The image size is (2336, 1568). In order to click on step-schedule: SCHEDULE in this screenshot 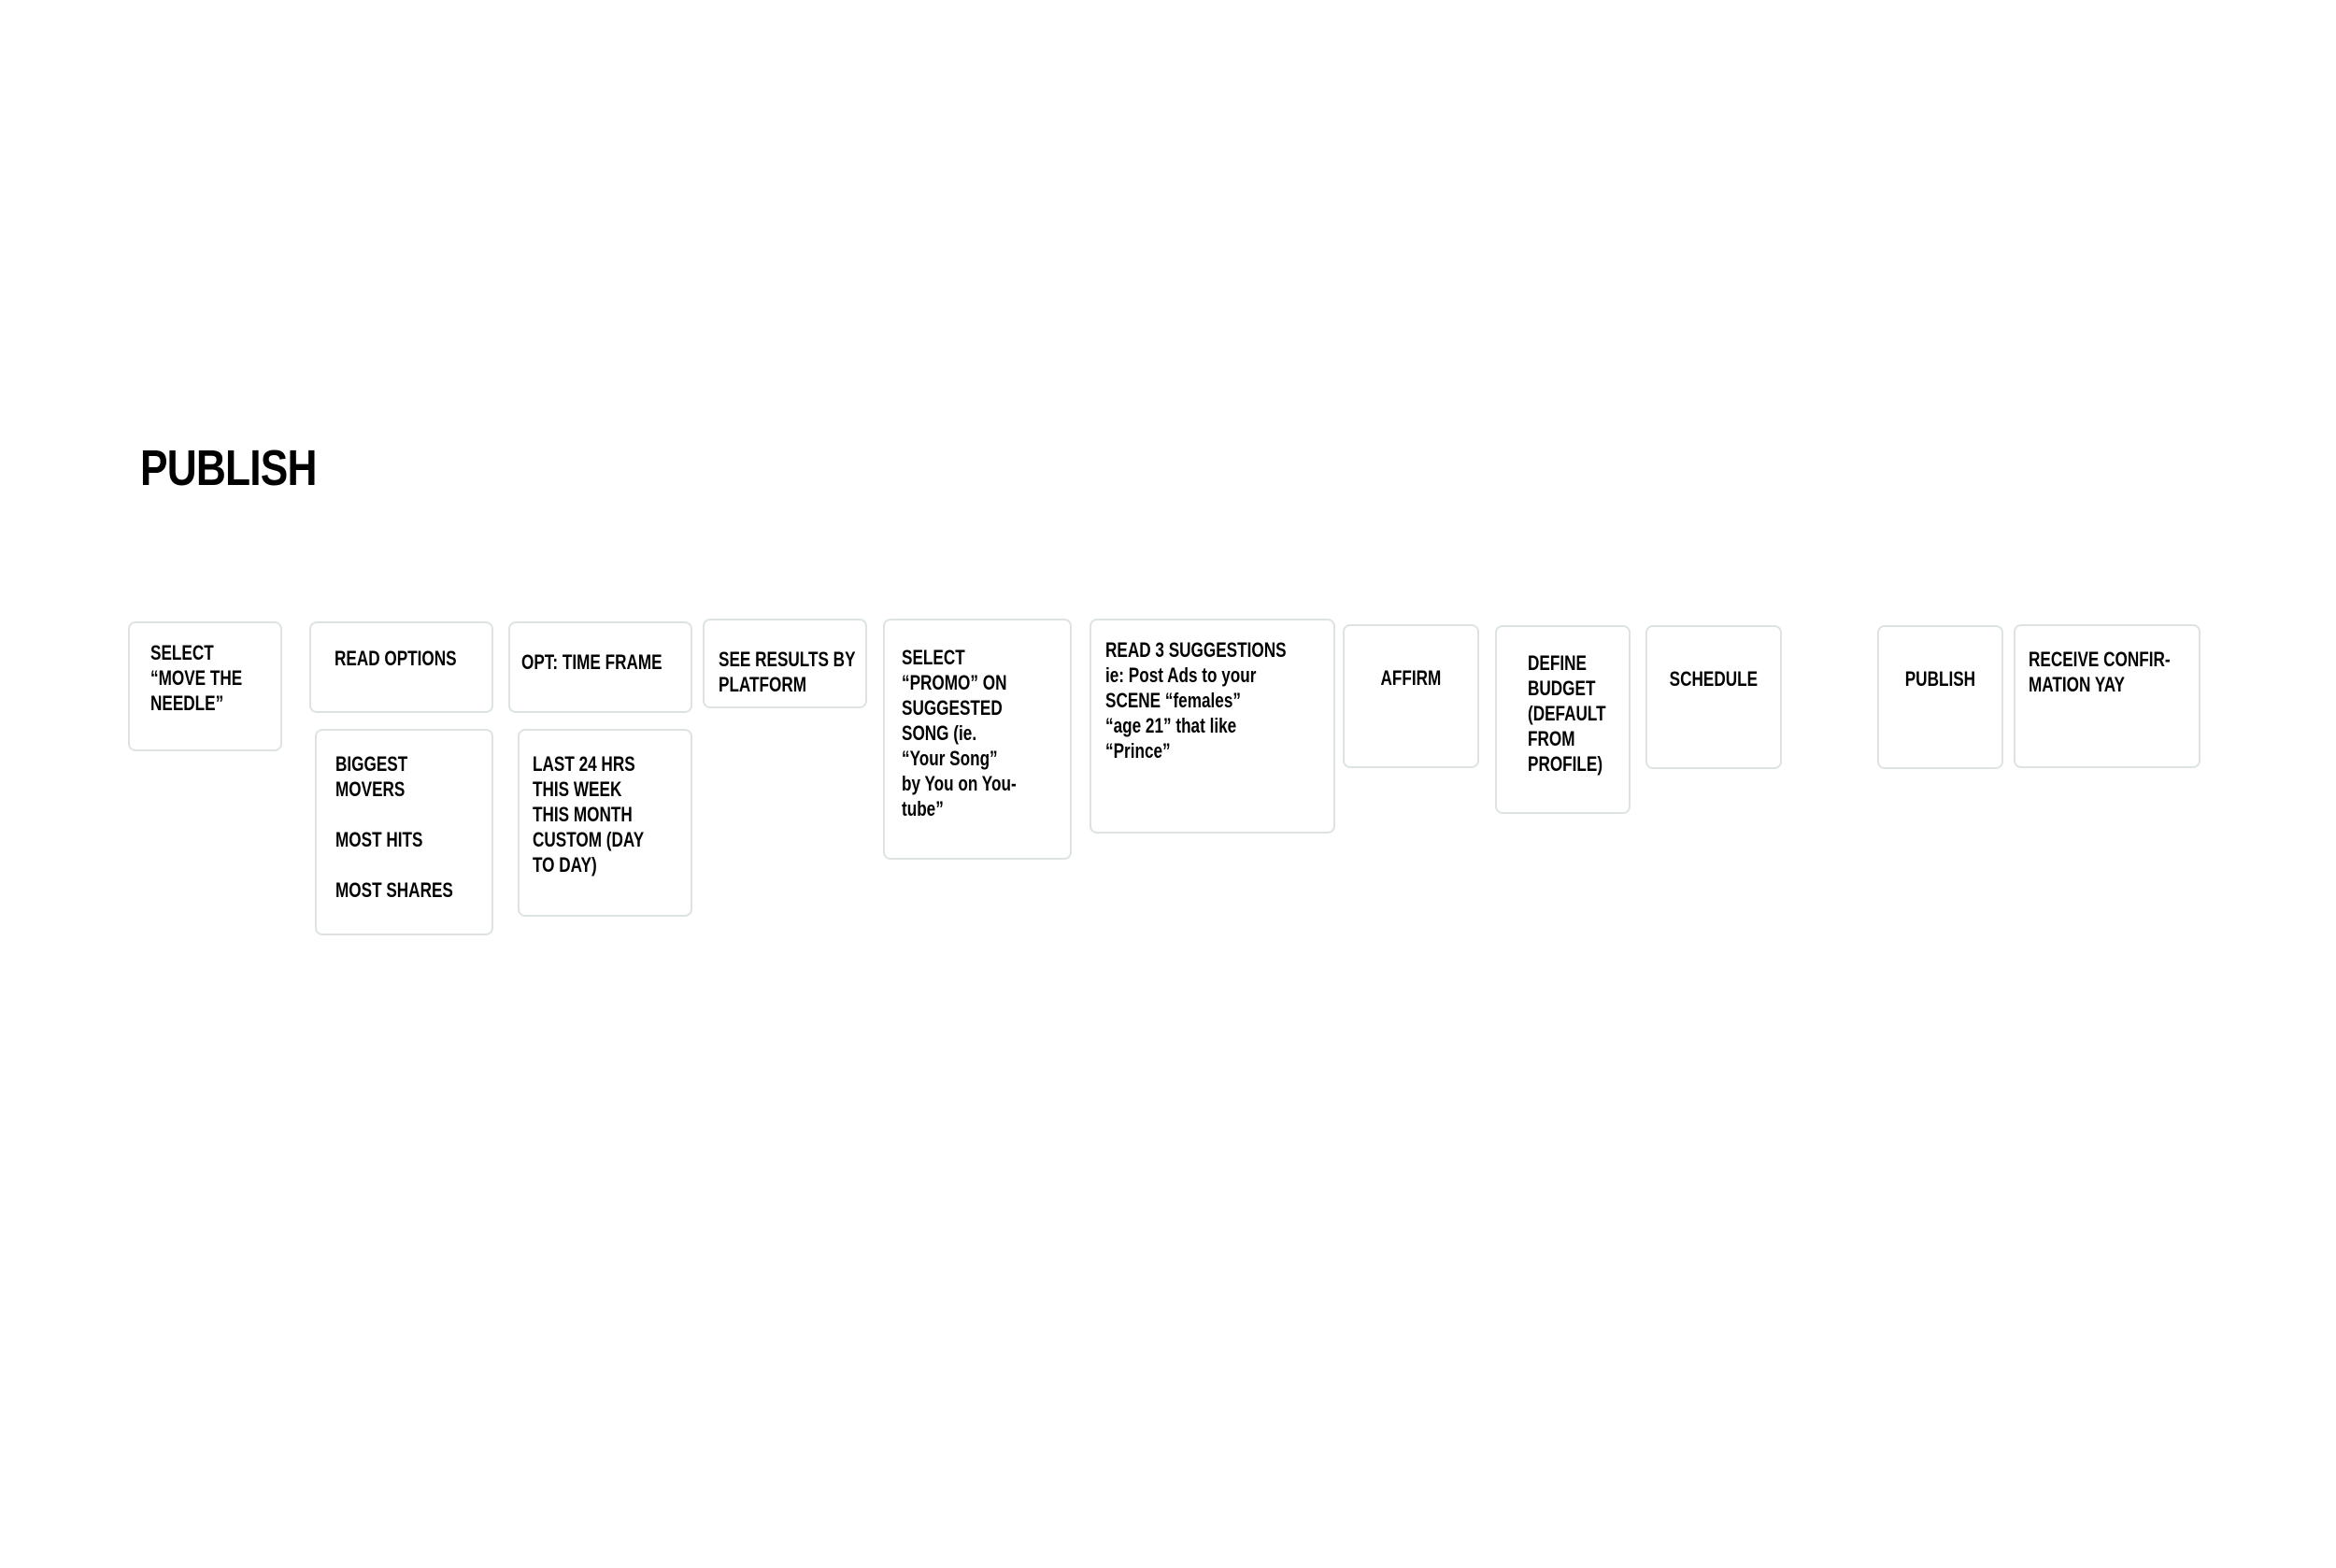, I will do `click(1713, 697)`.